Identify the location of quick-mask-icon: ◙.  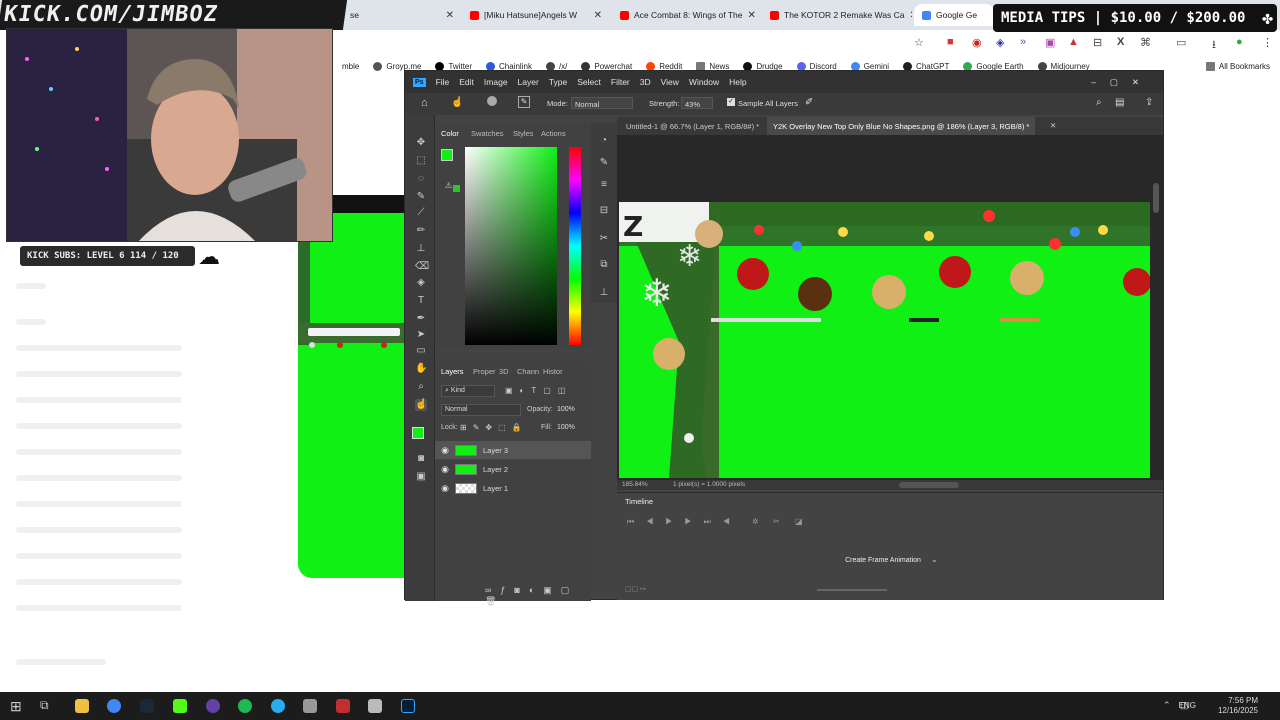
(421, 459).